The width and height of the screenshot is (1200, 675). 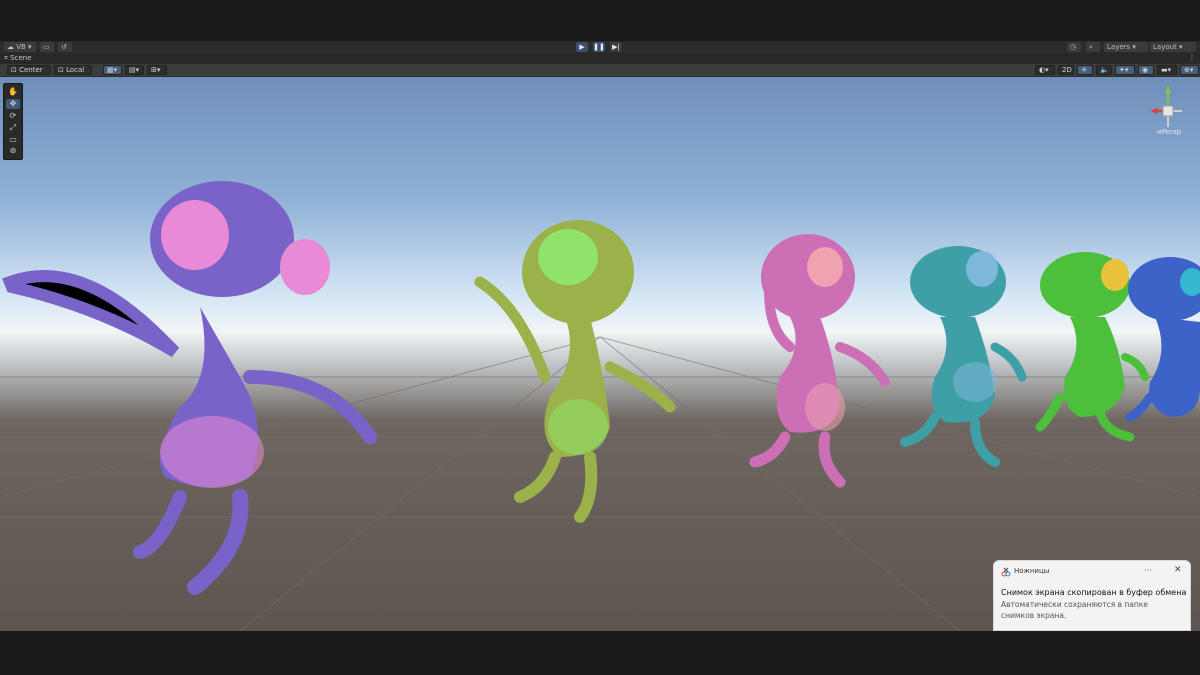 I want to click on notification-title: Снимок экрана скопирован в буфер обмена, so click(x=1094, y=592).